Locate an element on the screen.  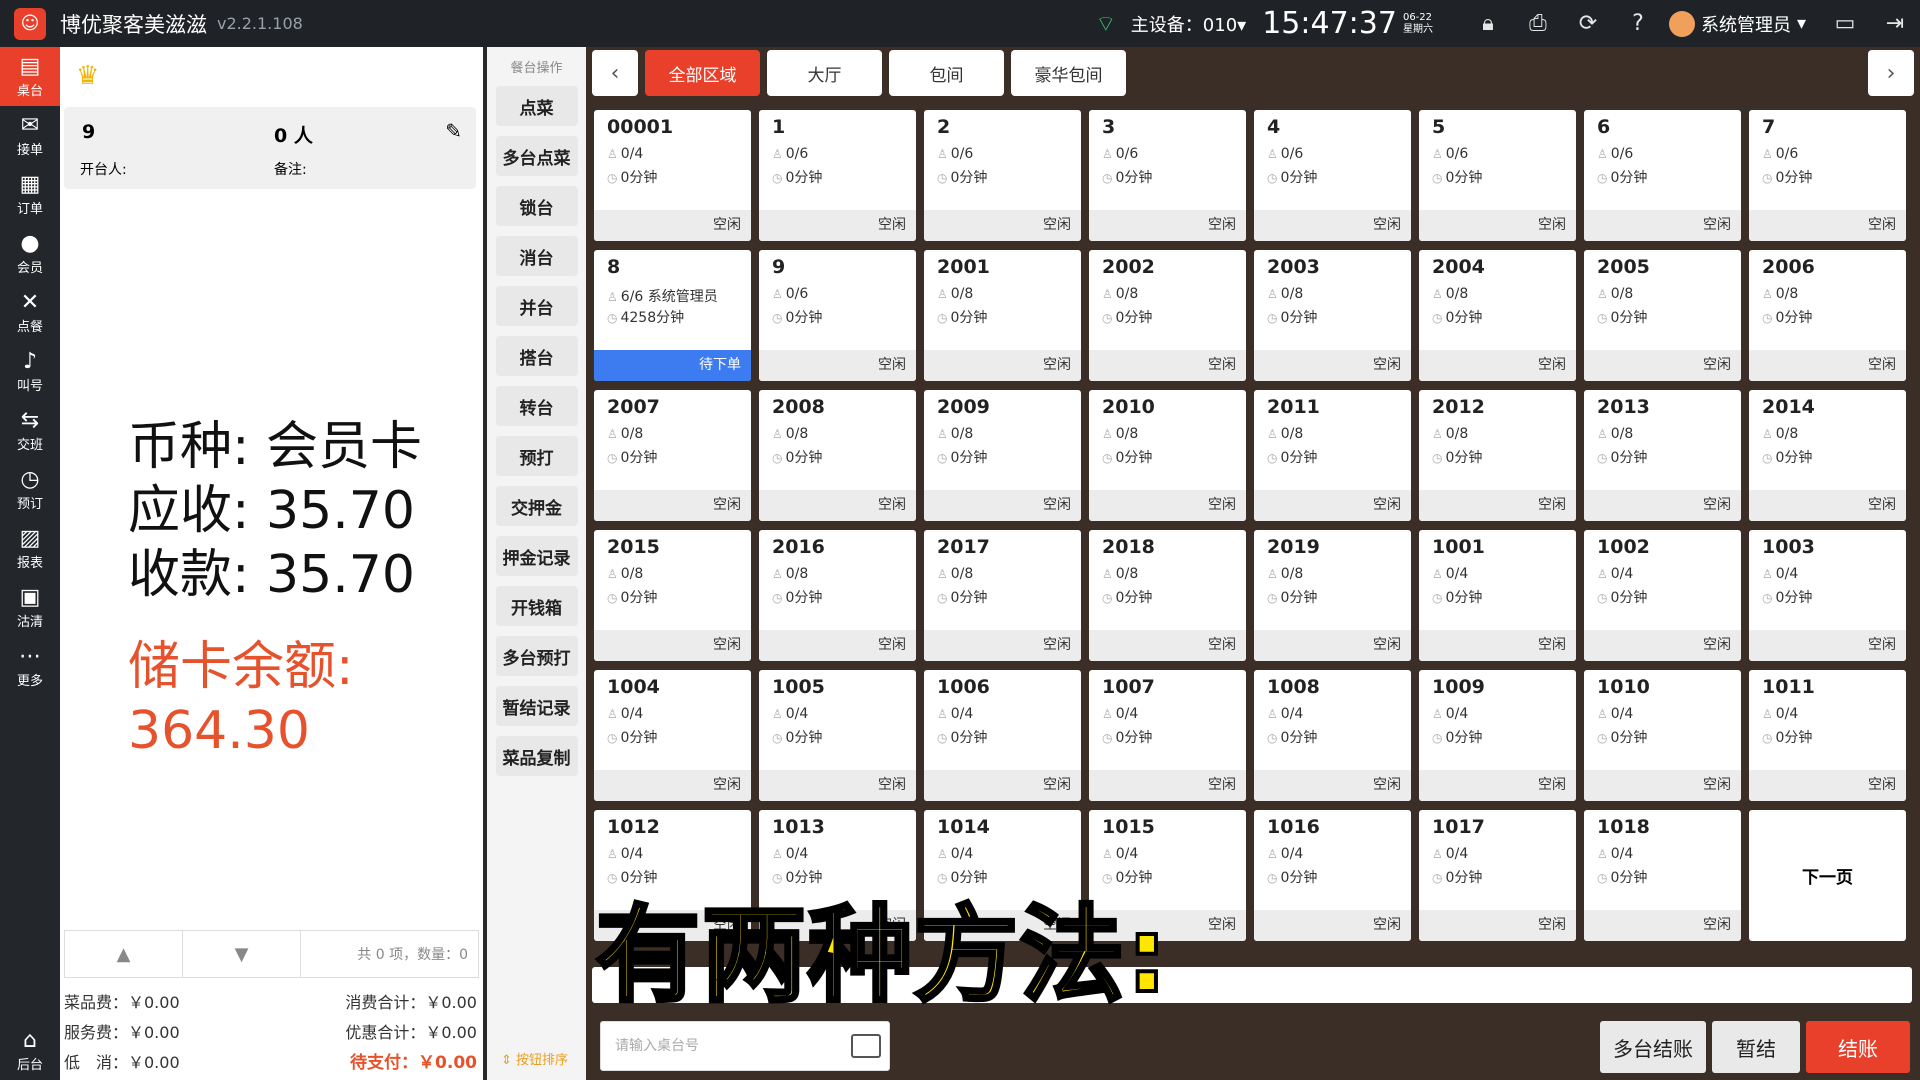
op-button-11: 多台预打 is located at coordinates (536, 656).